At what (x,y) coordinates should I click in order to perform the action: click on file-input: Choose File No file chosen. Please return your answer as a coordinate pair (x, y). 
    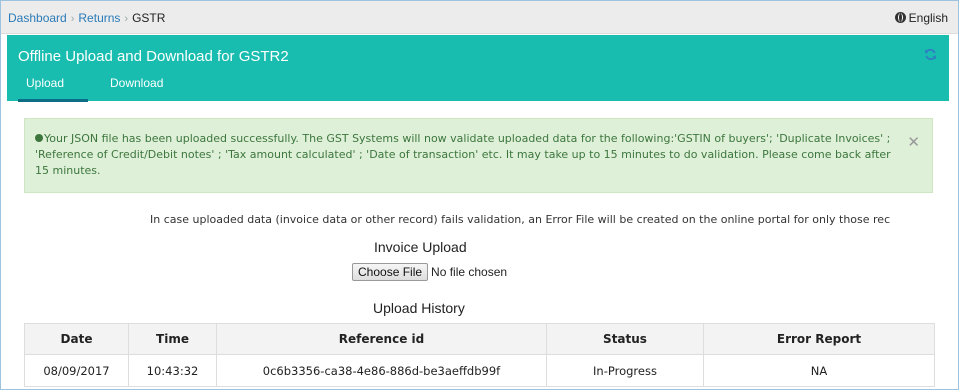
    Looking at the image, I should click on (429, 272).